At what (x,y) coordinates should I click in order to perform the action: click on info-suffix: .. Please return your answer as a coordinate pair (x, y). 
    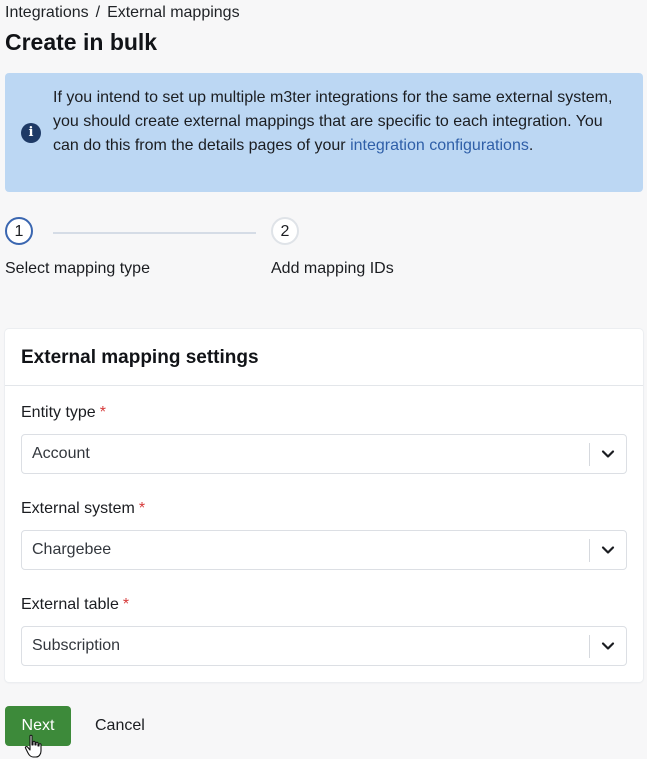
    Looking at the image, I should click on (531, 145).